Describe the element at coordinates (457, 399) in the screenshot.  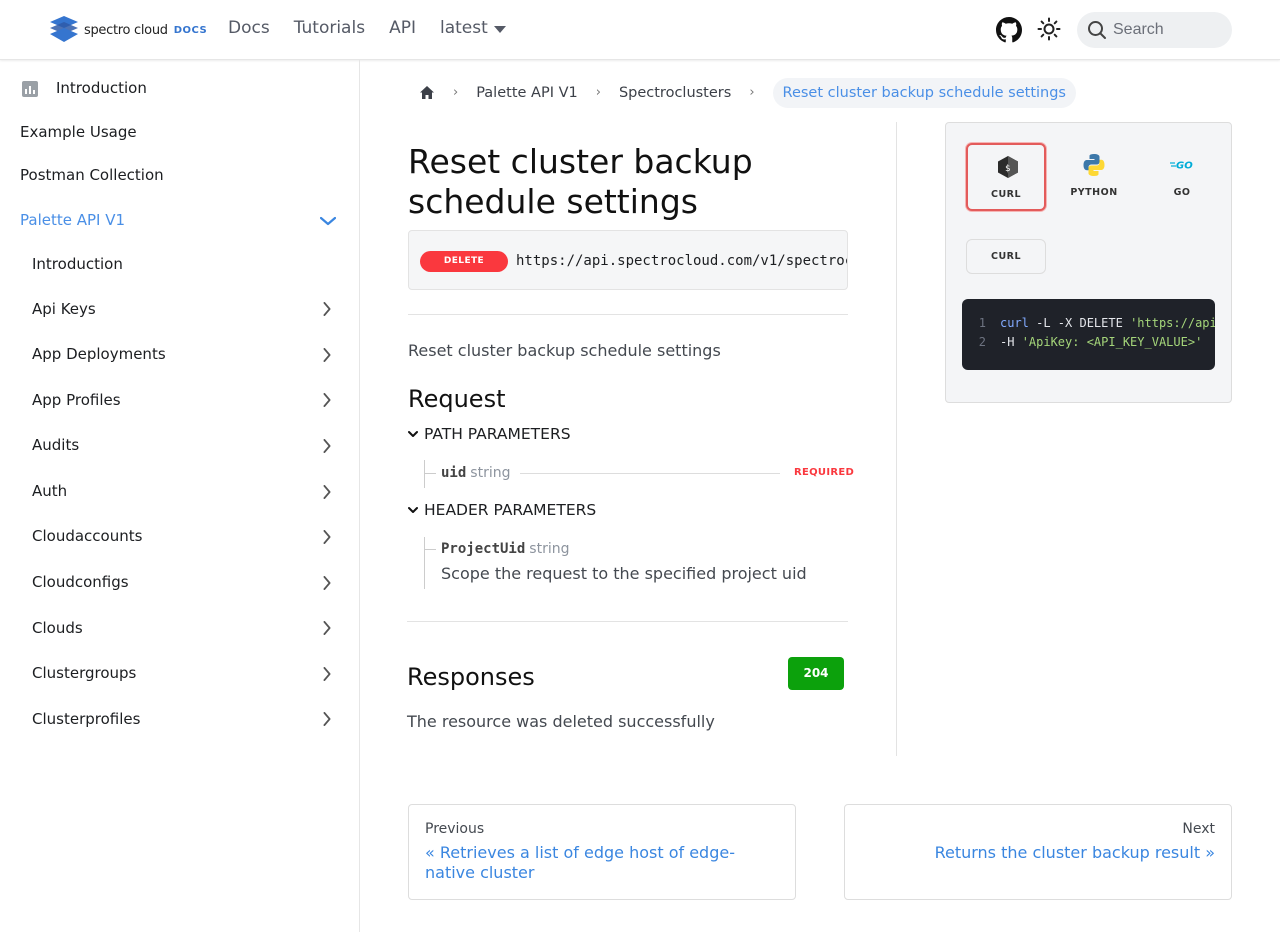
I see `request-heading: Request` at that location.